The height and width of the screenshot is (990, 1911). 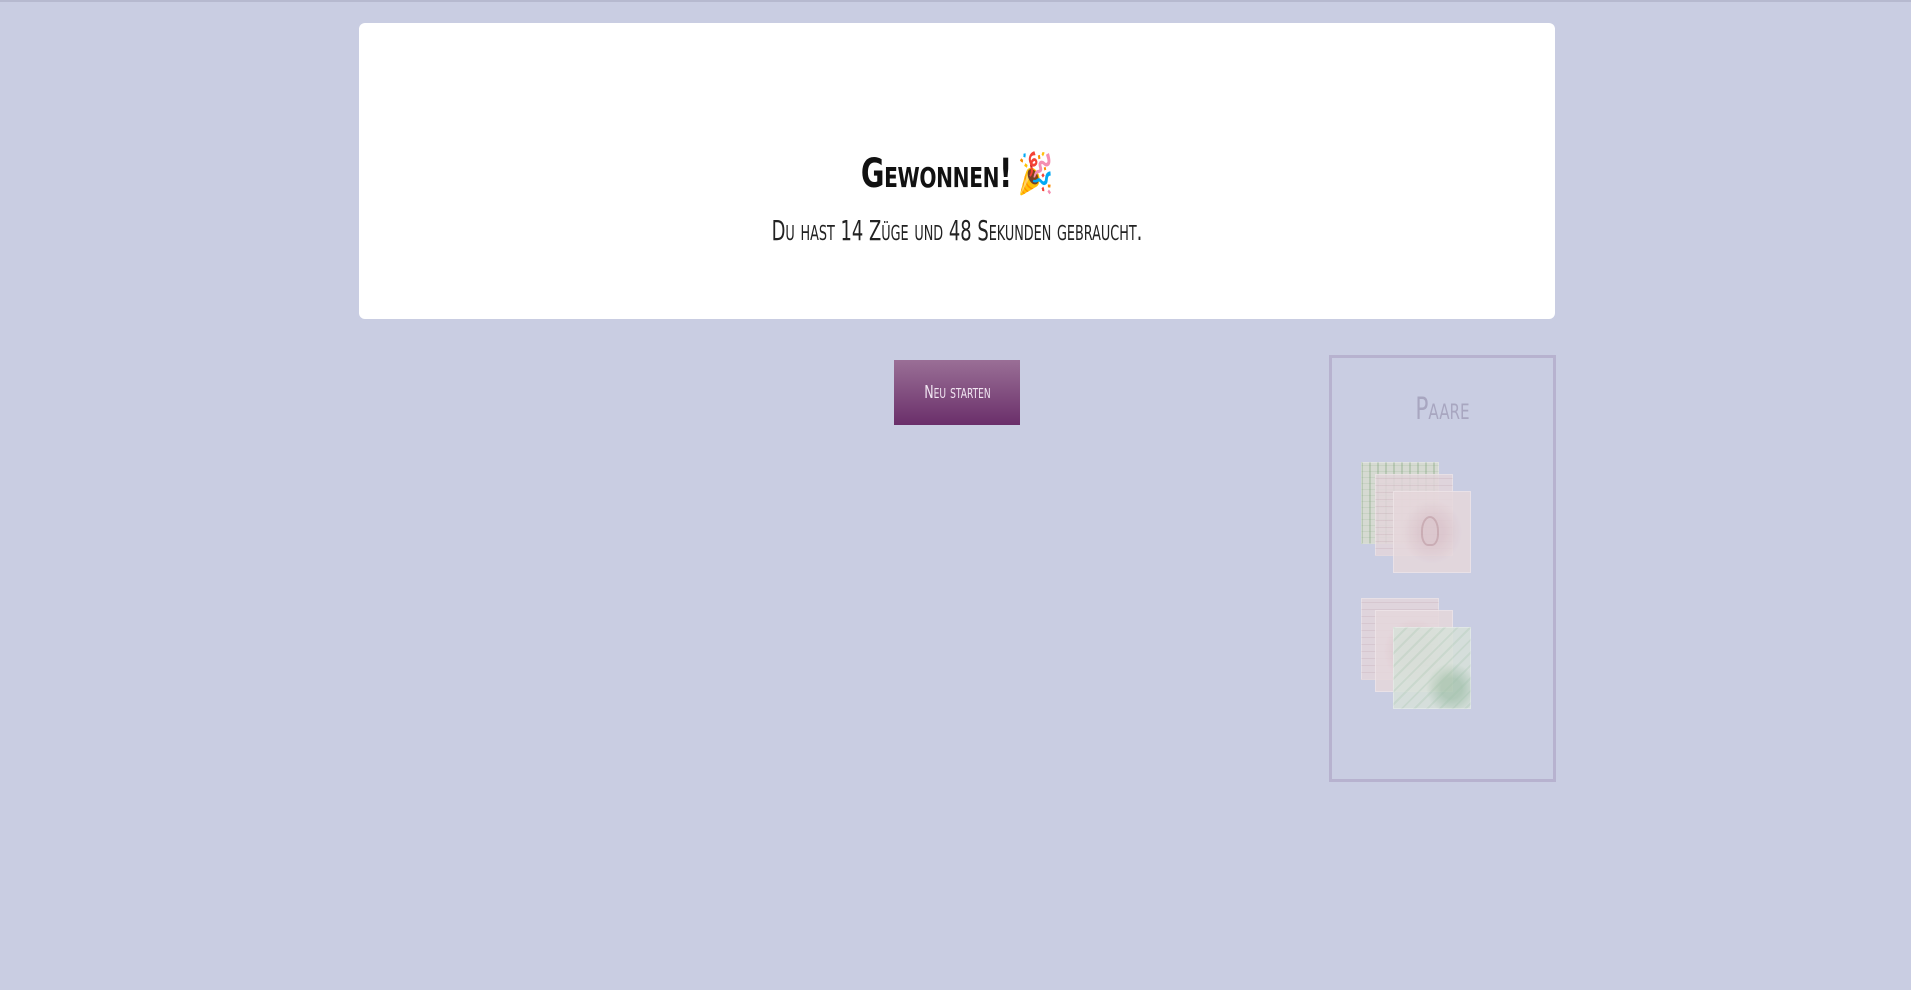 What do you see at coordinates (1432, 668) in the screenshot?
I see `green-stamp-document-card` at bounding box center [1432, 668].